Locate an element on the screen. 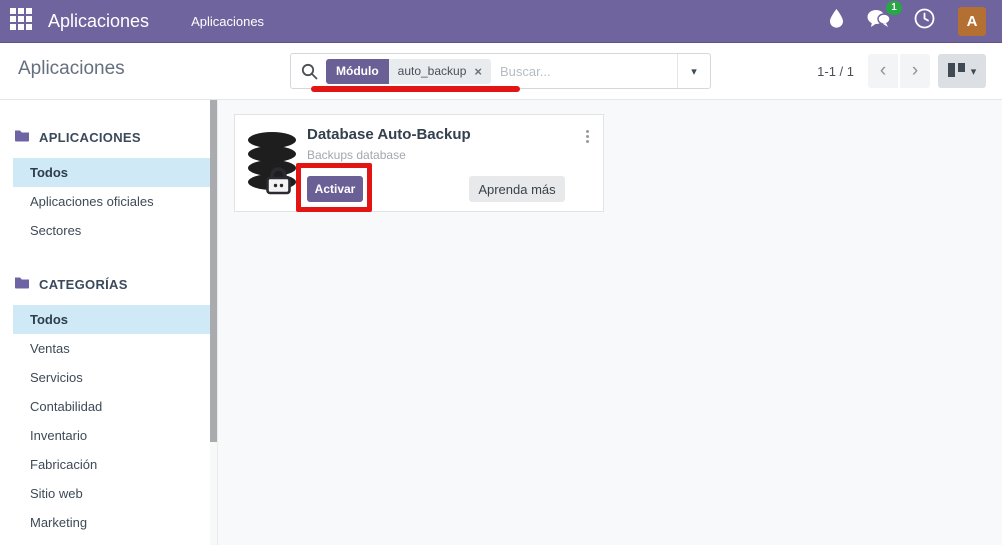 Image resolution: width=1002 pixels, height=545 pixels. kanban-view-icon is located at coordinates (956, 71).